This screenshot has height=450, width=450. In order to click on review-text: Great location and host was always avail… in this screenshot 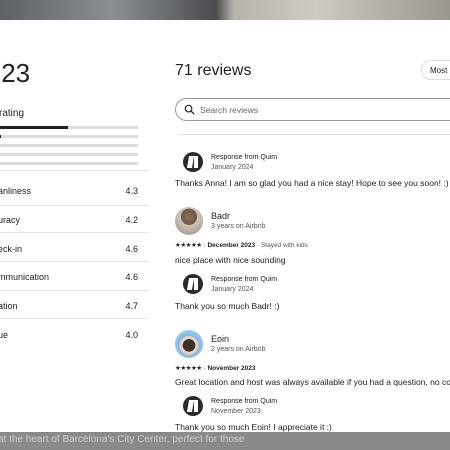, I will do `click(312, 382)`.